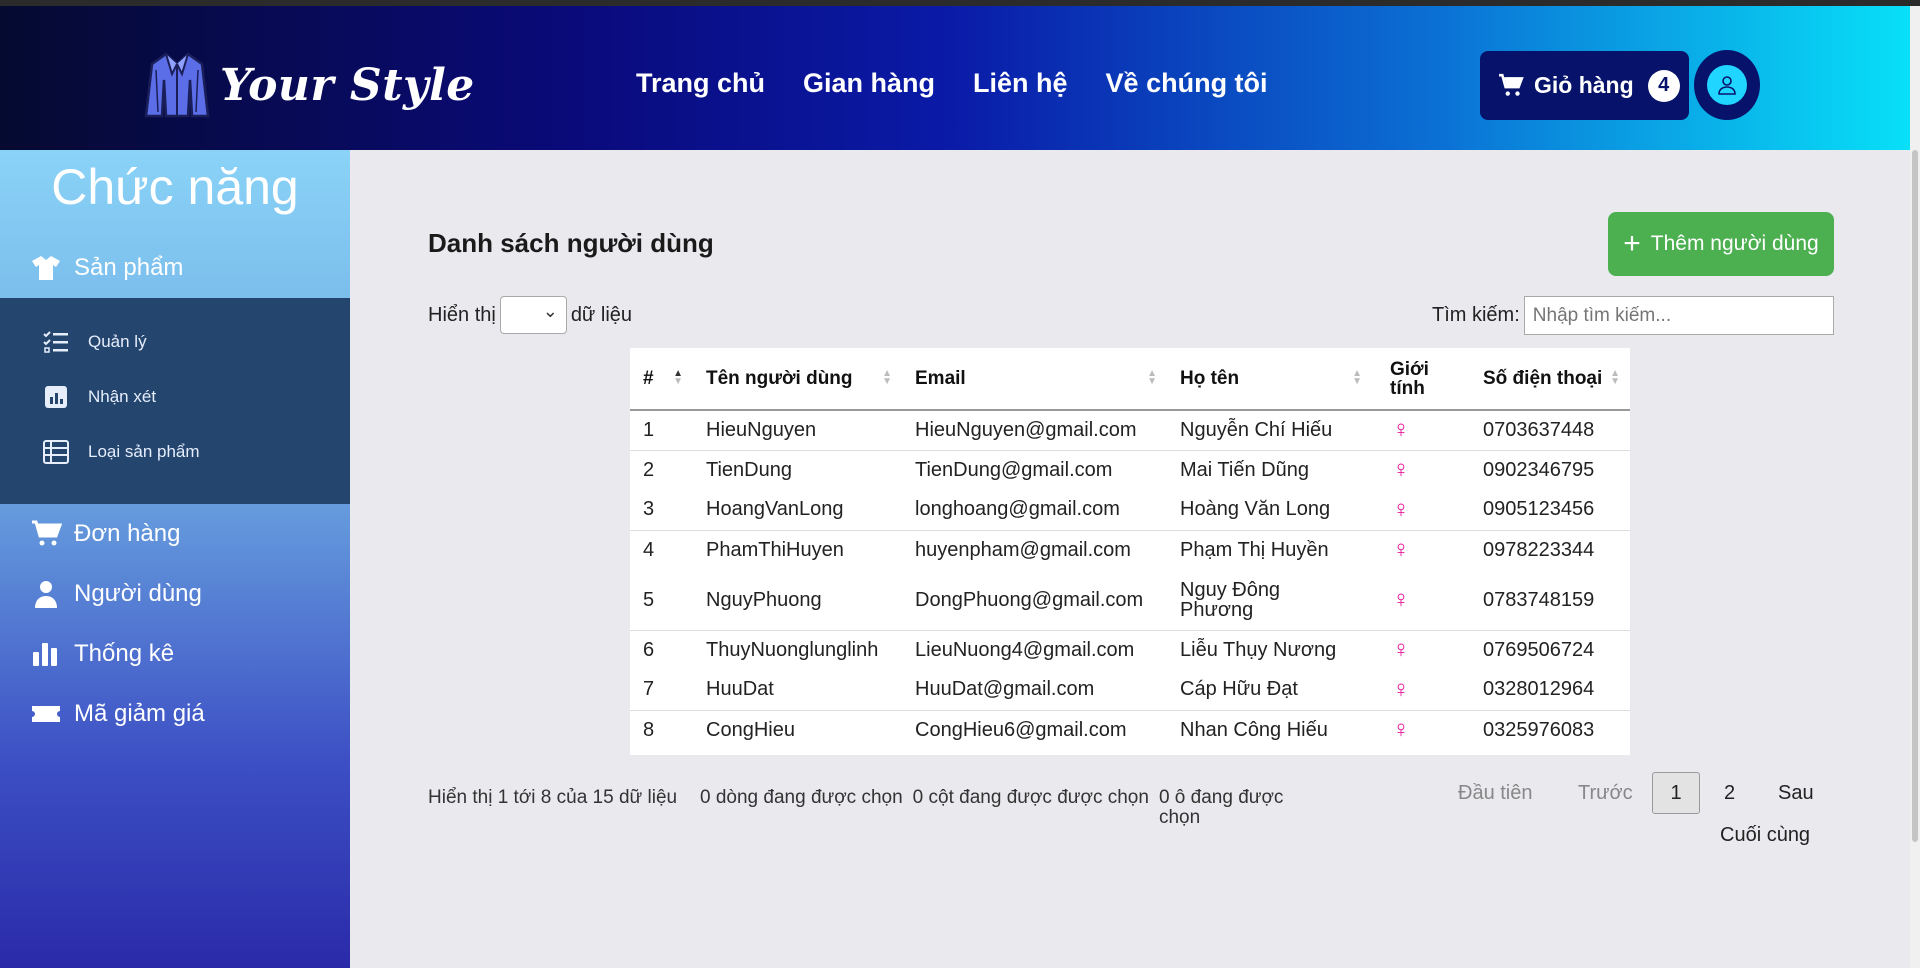 This screenshot has width=1920, height=968. I want to click on column-header-index: # ▲ ▼, so click(661, 379).